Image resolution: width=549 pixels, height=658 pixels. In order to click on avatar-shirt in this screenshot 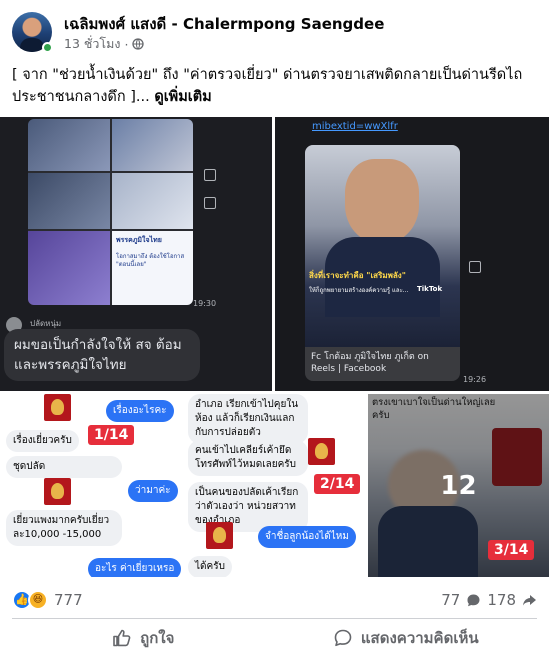, I will do `click(32, 45)`.